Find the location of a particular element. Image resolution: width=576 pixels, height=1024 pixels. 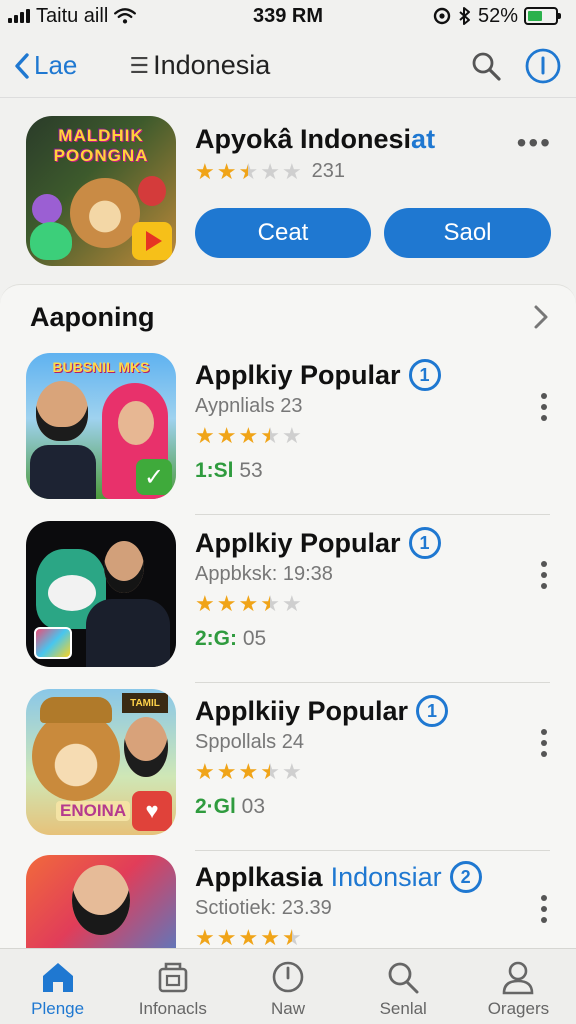

page-title: ☰ Indonesia is located at coordinates (199, 65).